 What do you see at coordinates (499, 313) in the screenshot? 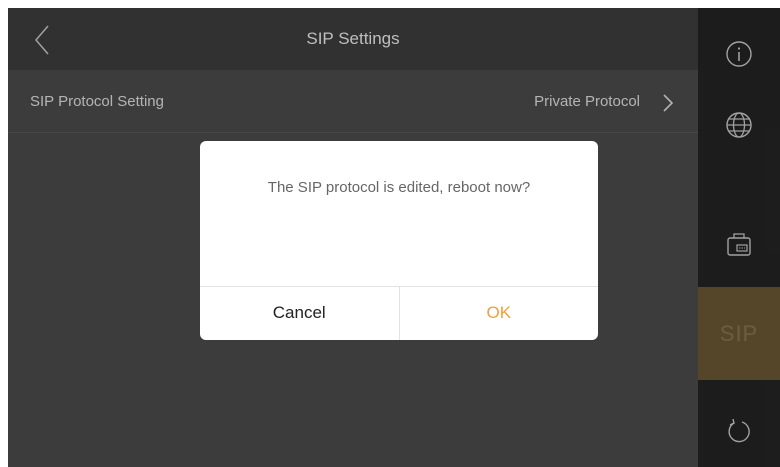
I see `ok-button: OK` at bounding box center [499, 313].